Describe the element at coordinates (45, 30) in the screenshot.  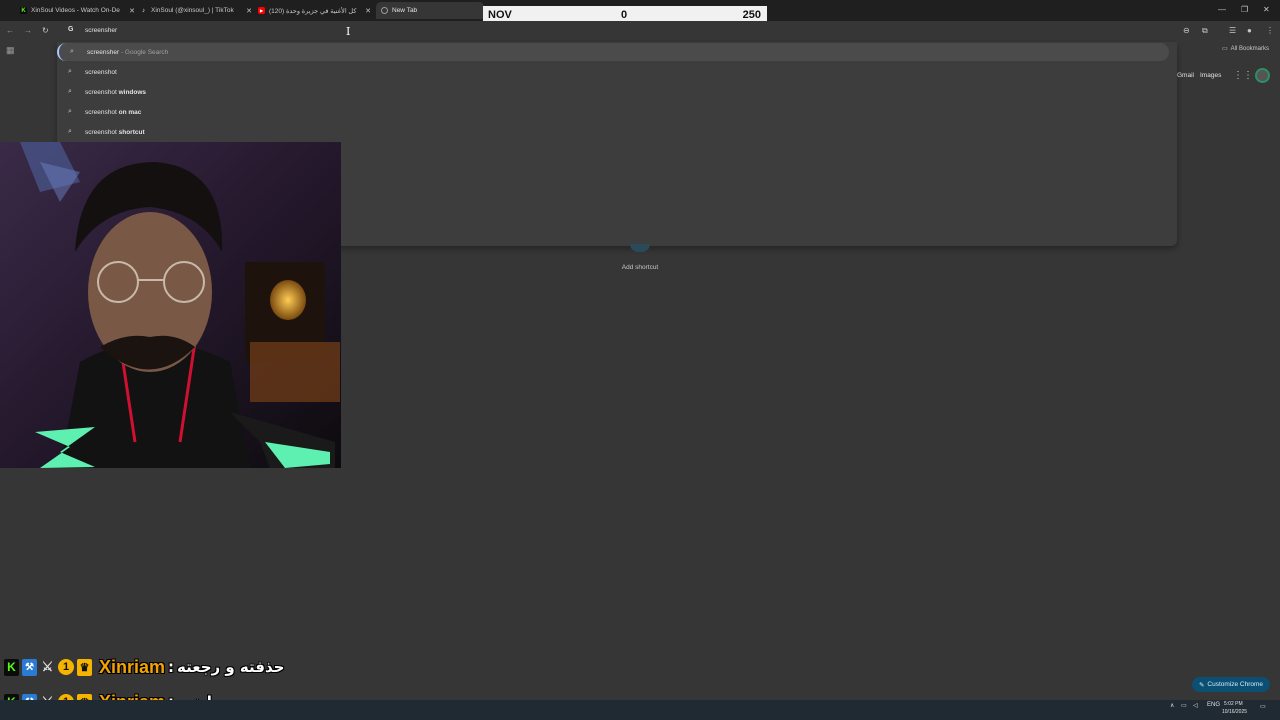
I see `reload-icon: ↻` at that location.